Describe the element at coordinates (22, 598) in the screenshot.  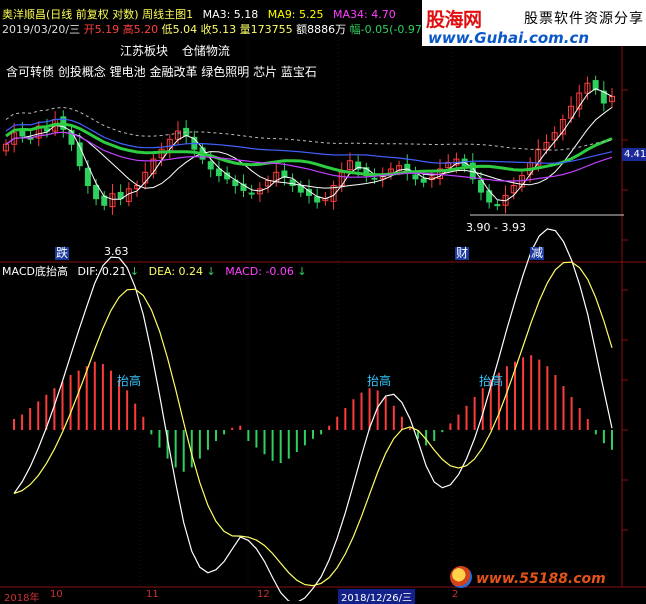
I see `x-axis-label-1: 2018年` at that location.